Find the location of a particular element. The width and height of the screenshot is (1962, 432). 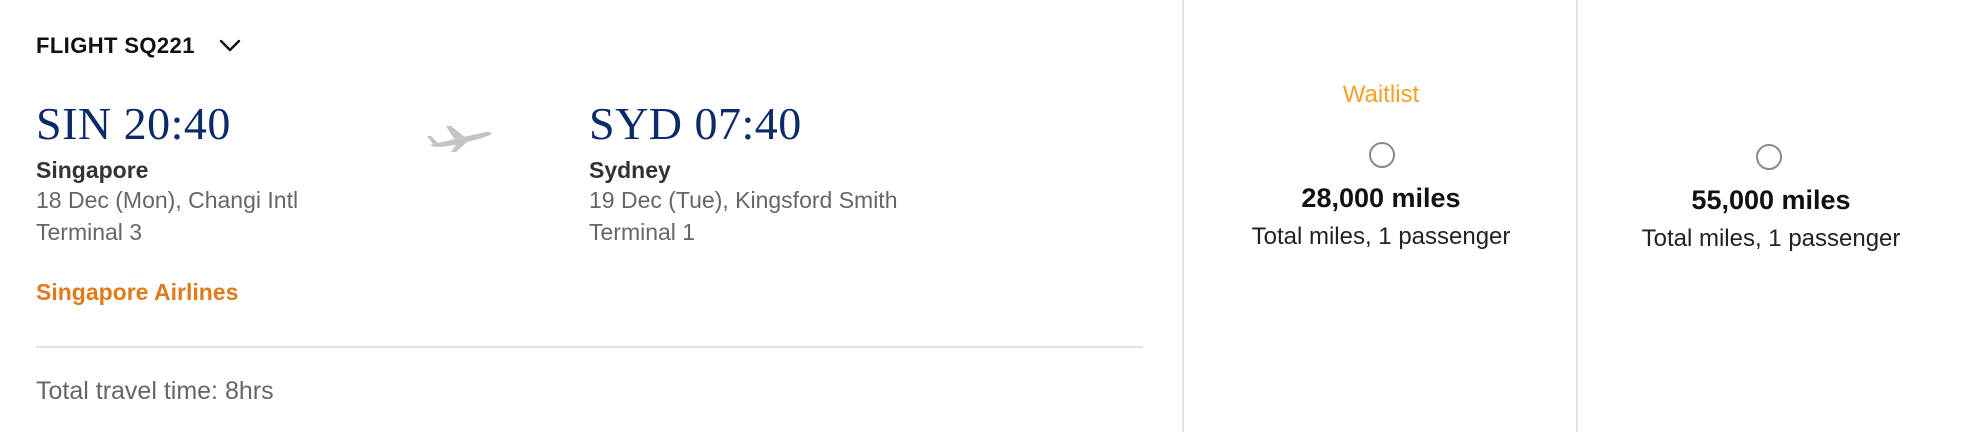

flight-number: FLIGHT SQ221 is located at coordinates (115, 45).